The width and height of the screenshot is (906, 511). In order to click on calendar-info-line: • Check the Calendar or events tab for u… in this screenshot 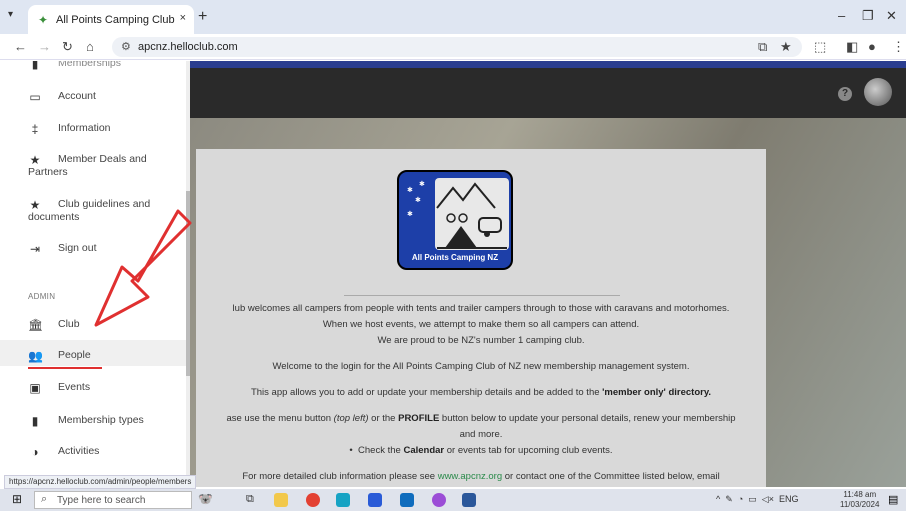, I will do `click(481, 450)`.